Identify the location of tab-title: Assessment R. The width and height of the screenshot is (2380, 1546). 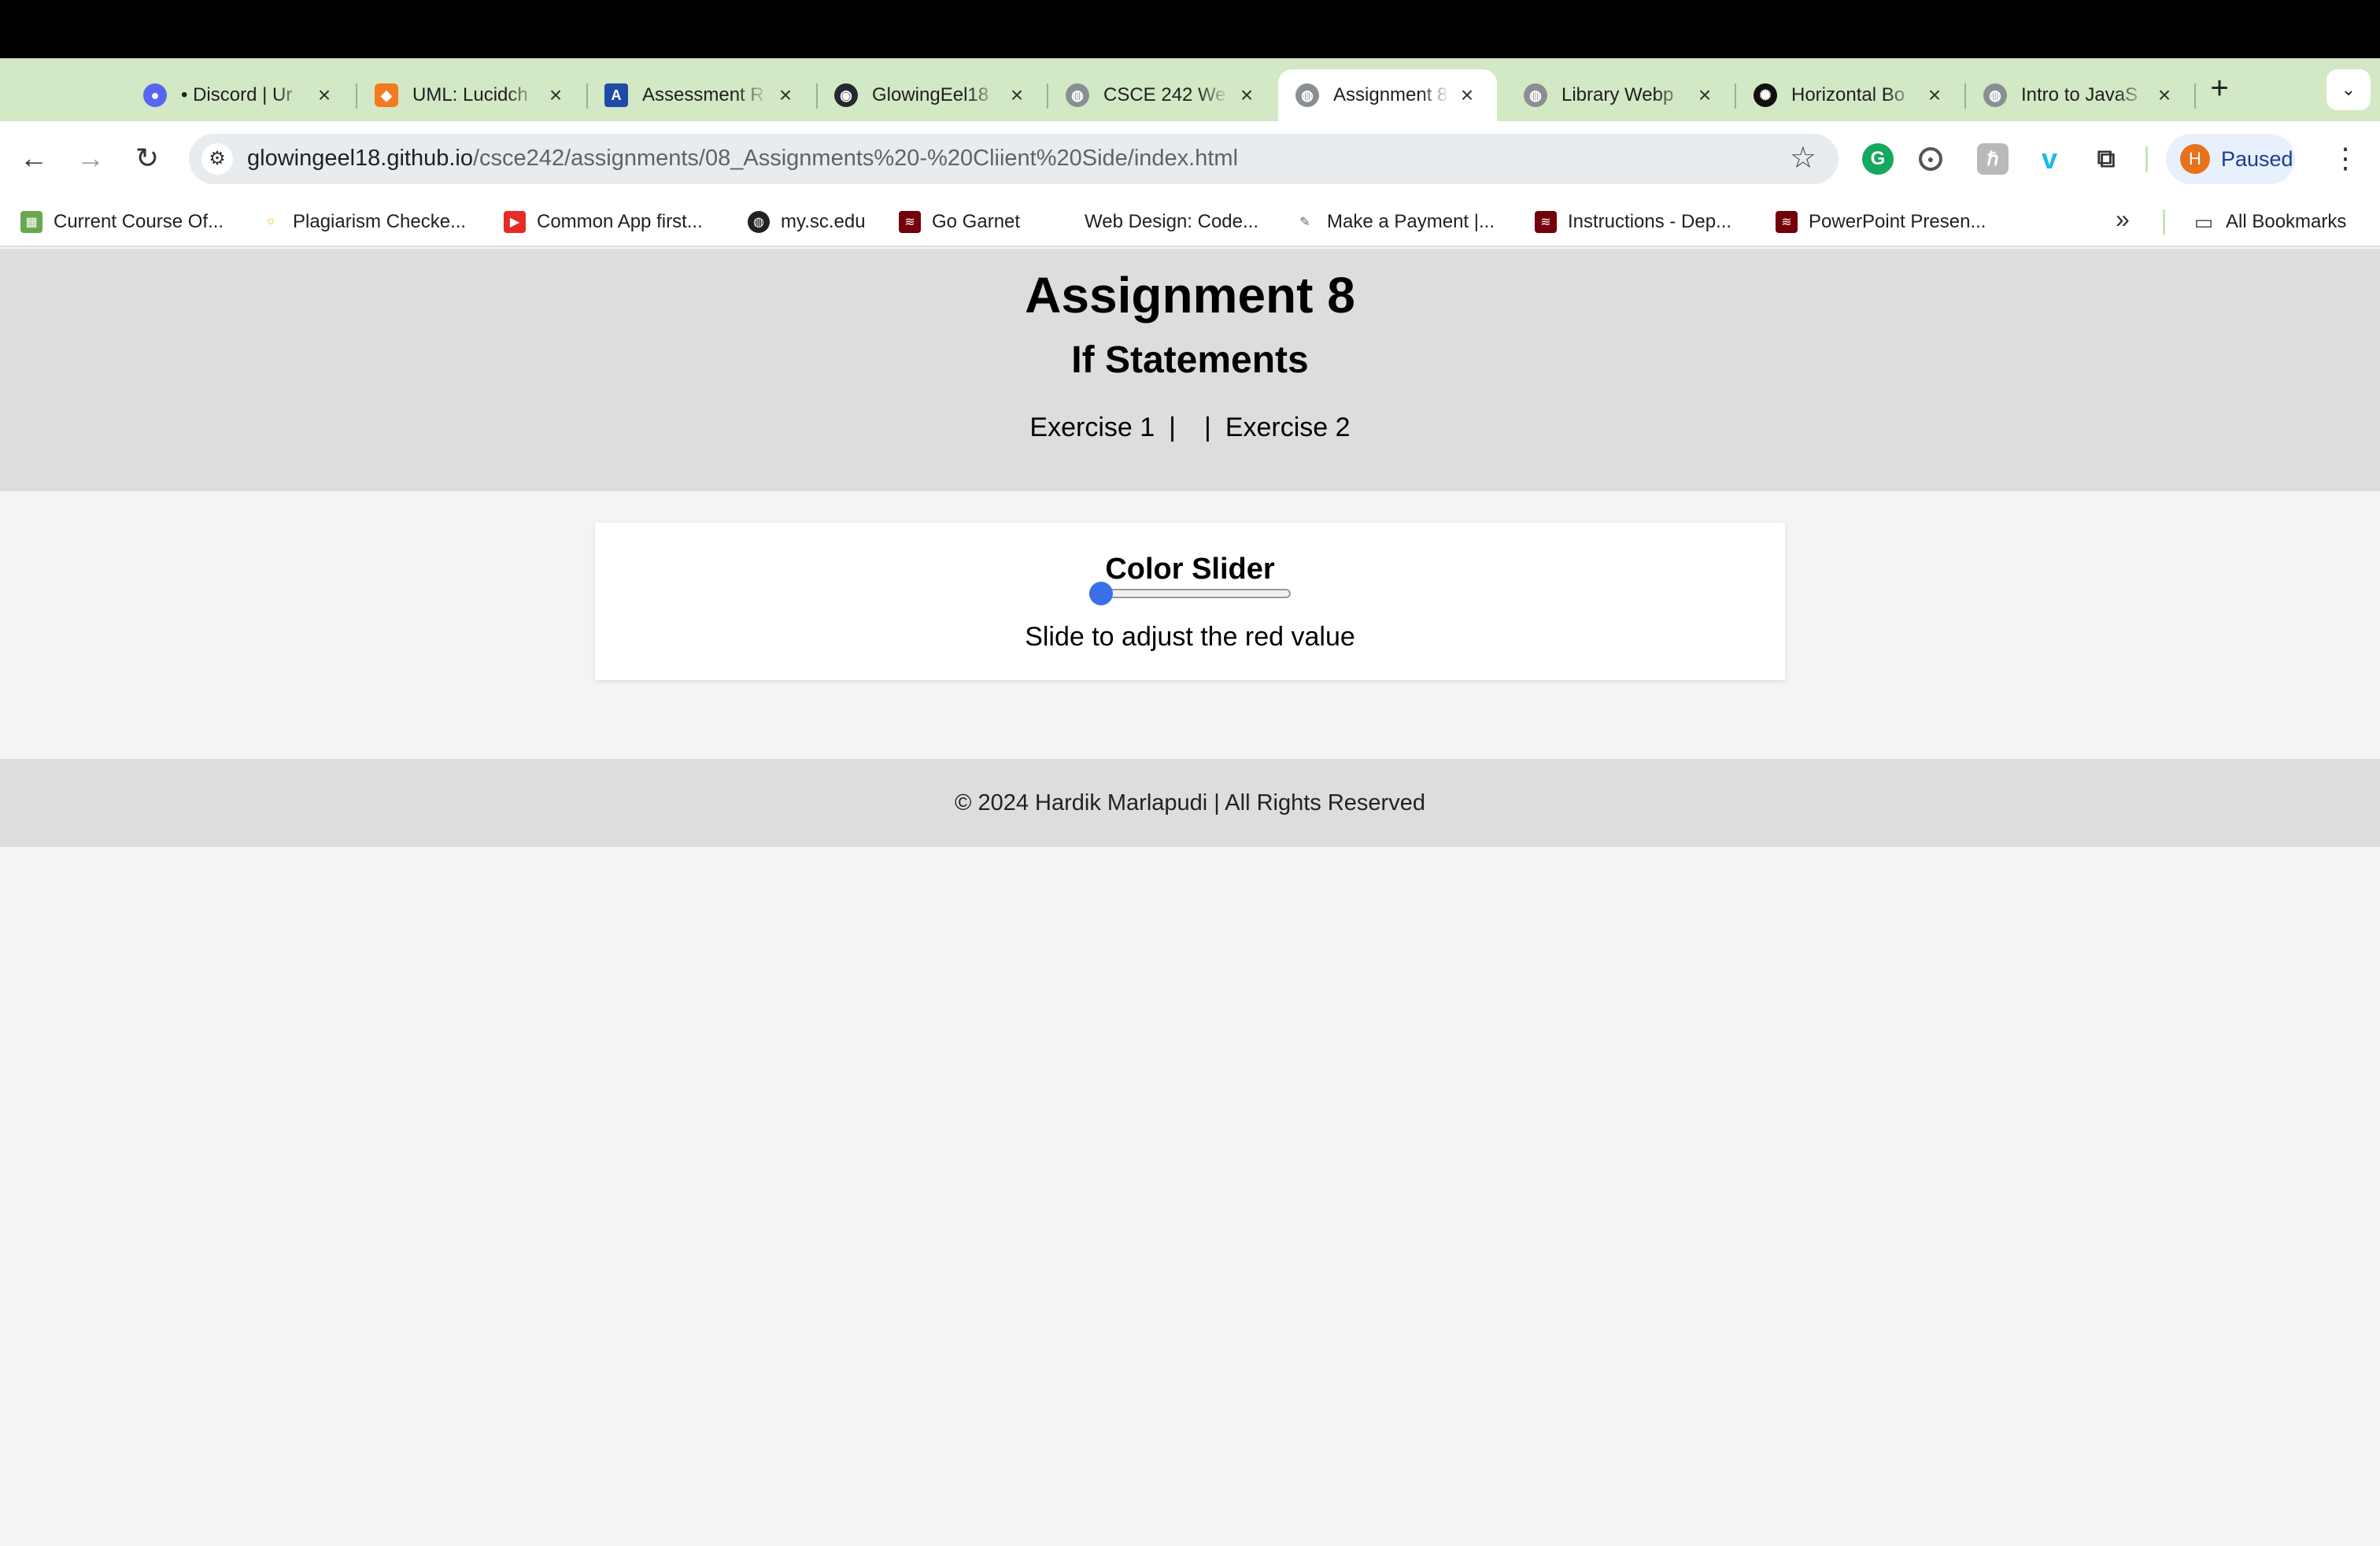
(703, 95).